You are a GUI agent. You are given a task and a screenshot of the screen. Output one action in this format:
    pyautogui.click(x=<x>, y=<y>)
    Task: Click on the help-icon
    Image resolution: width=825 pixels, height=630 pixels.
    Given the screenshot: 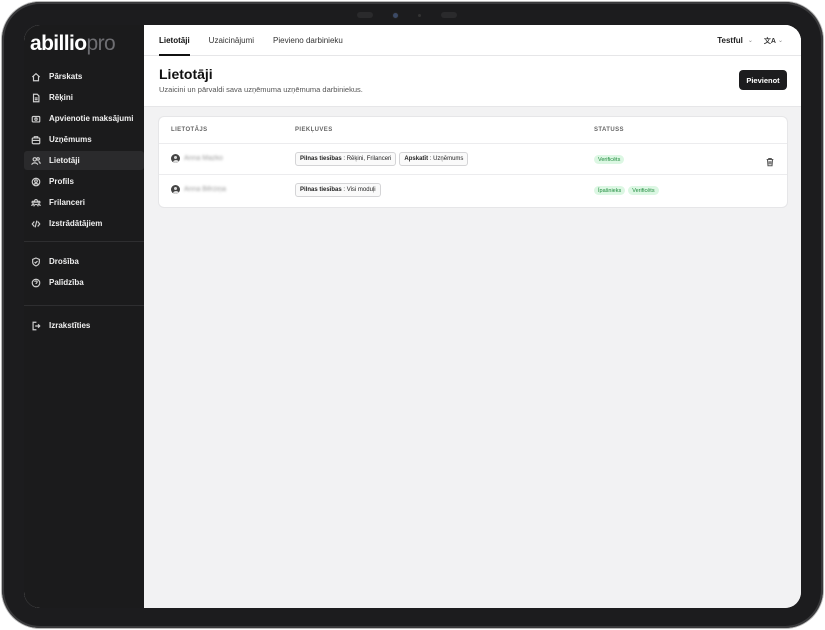 What is the action you would take?
    pyautogui.click(x=36, y=283)
    